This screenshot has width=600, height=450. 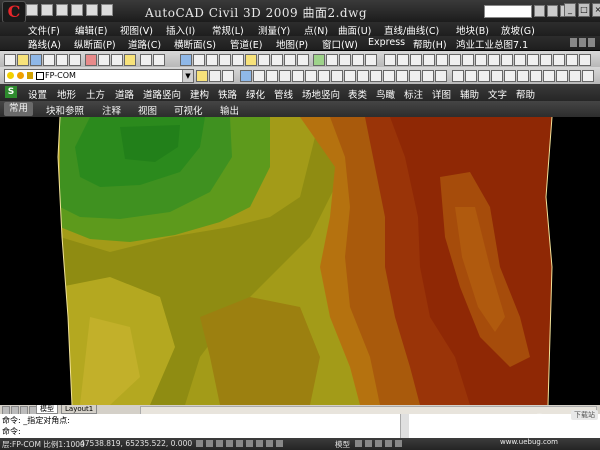 What do you see at coordinates (416, 60) in the screenshot?
I see `polyline-icon` at bounding box center [416, 60].